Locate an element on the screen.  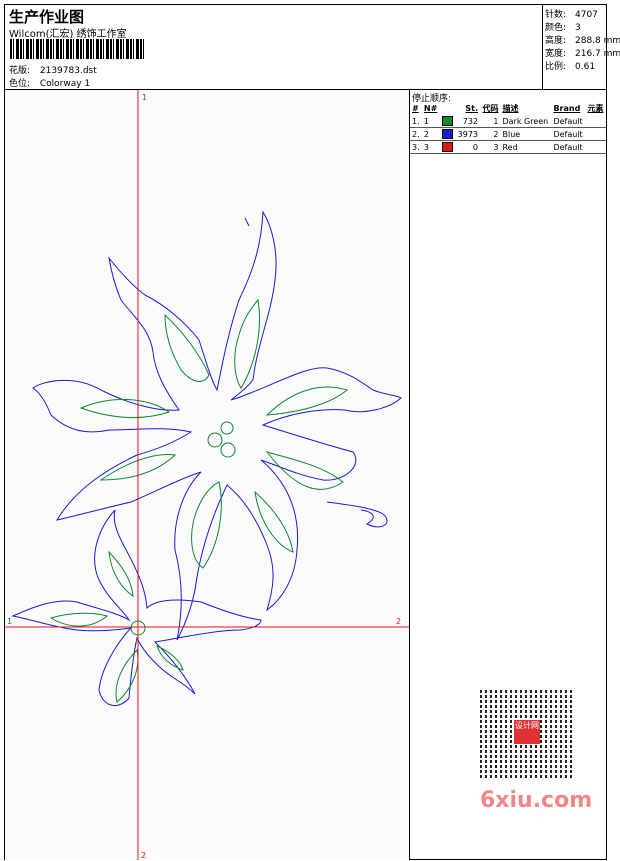
stat-value: 3 is located at coordinates (578, 28).